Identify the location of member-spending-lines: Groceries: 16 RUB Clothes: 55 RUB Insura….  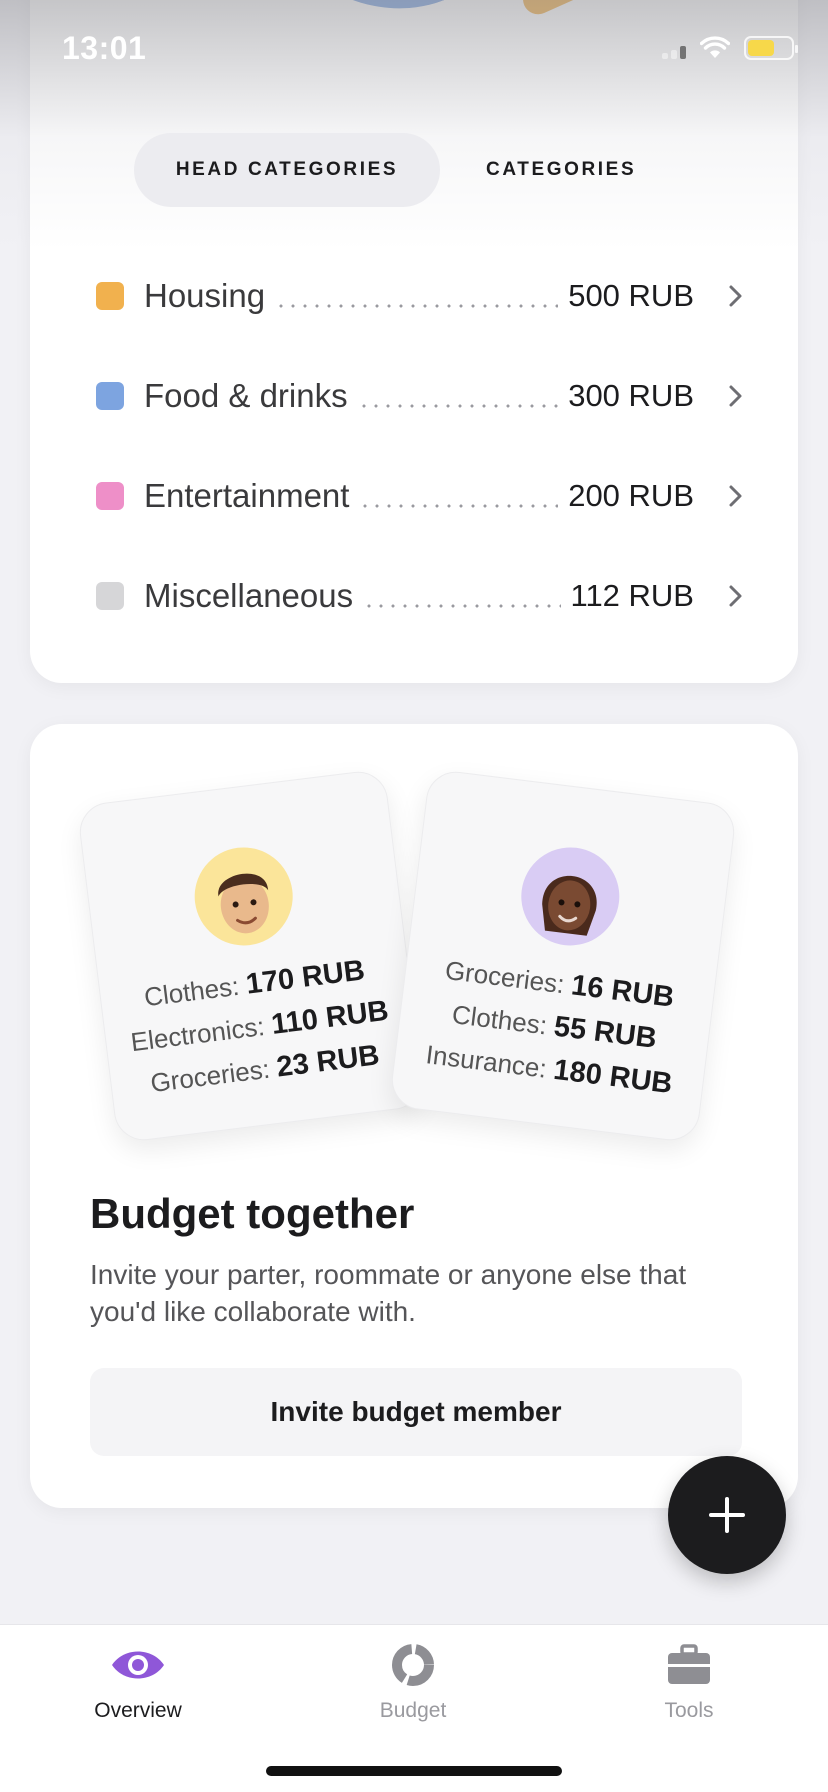
(554, 1027).